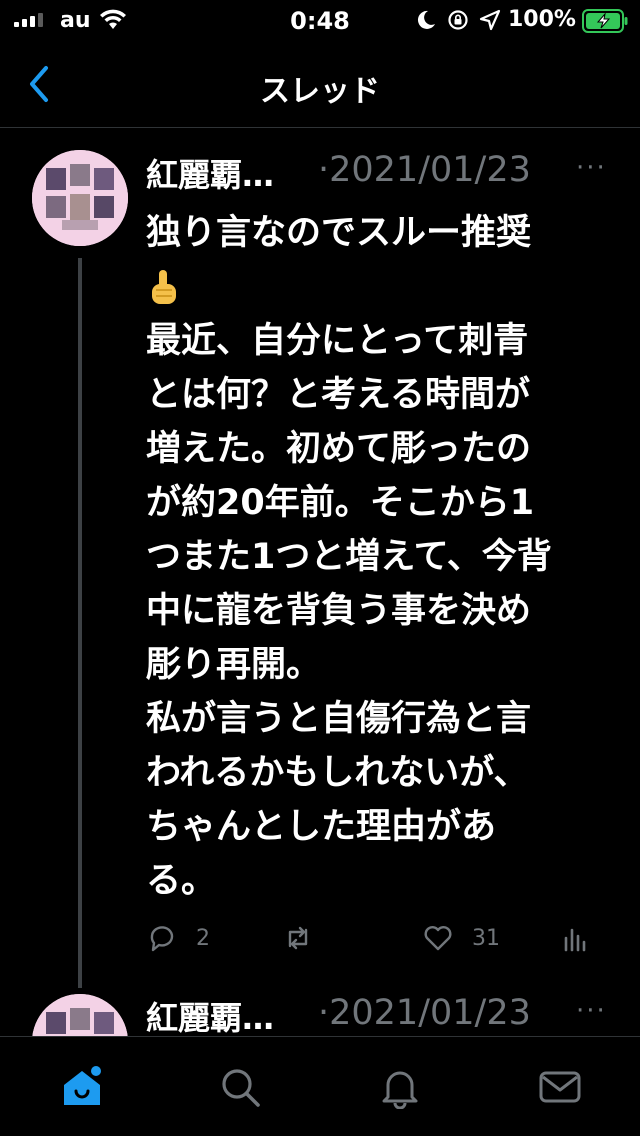 The width and height of the screenshot is (640, 1136). I want to click on like-button: 31, so click(461, 938).